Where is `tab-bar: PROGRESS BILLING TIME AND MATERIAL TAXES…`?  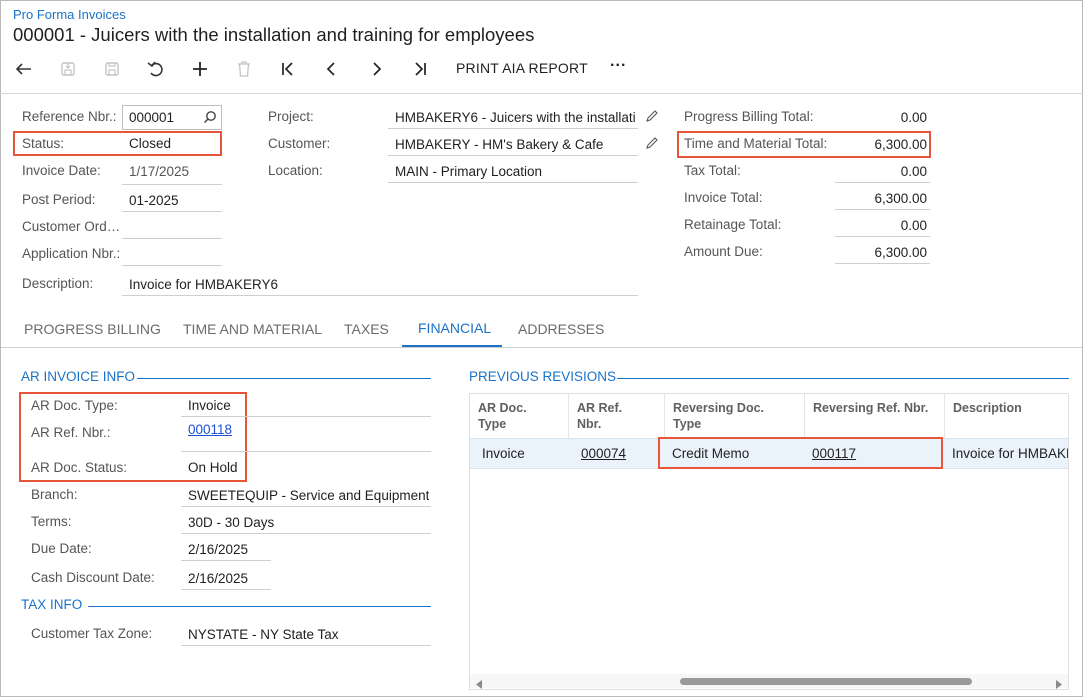 tab-bar: PROGRESS BILLING TIME AND MATERIAL TAXES… is located at coordinates (541, 330).